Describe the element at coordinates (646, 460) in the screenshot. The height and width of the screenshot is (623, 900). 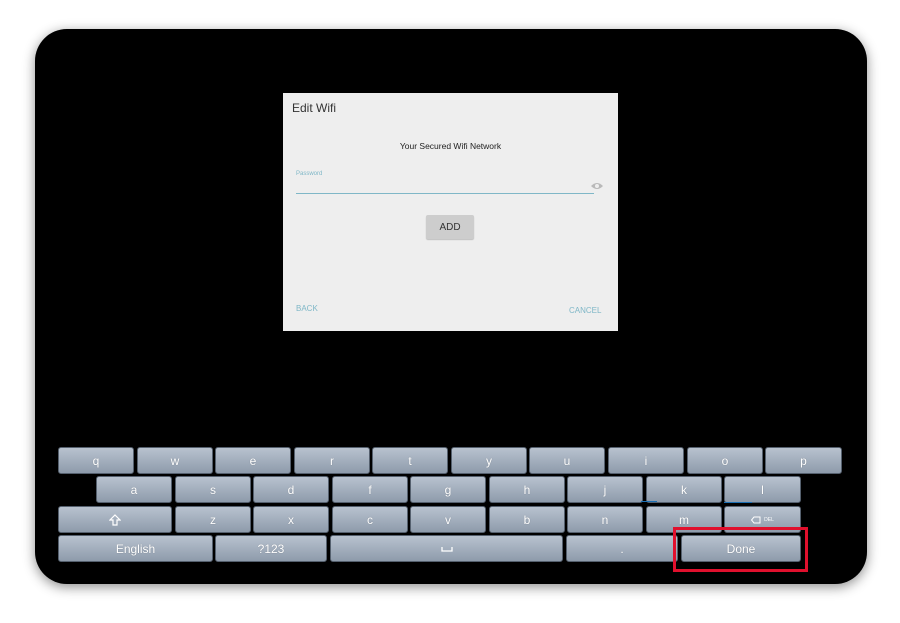
I see `key-i: i` at that location.